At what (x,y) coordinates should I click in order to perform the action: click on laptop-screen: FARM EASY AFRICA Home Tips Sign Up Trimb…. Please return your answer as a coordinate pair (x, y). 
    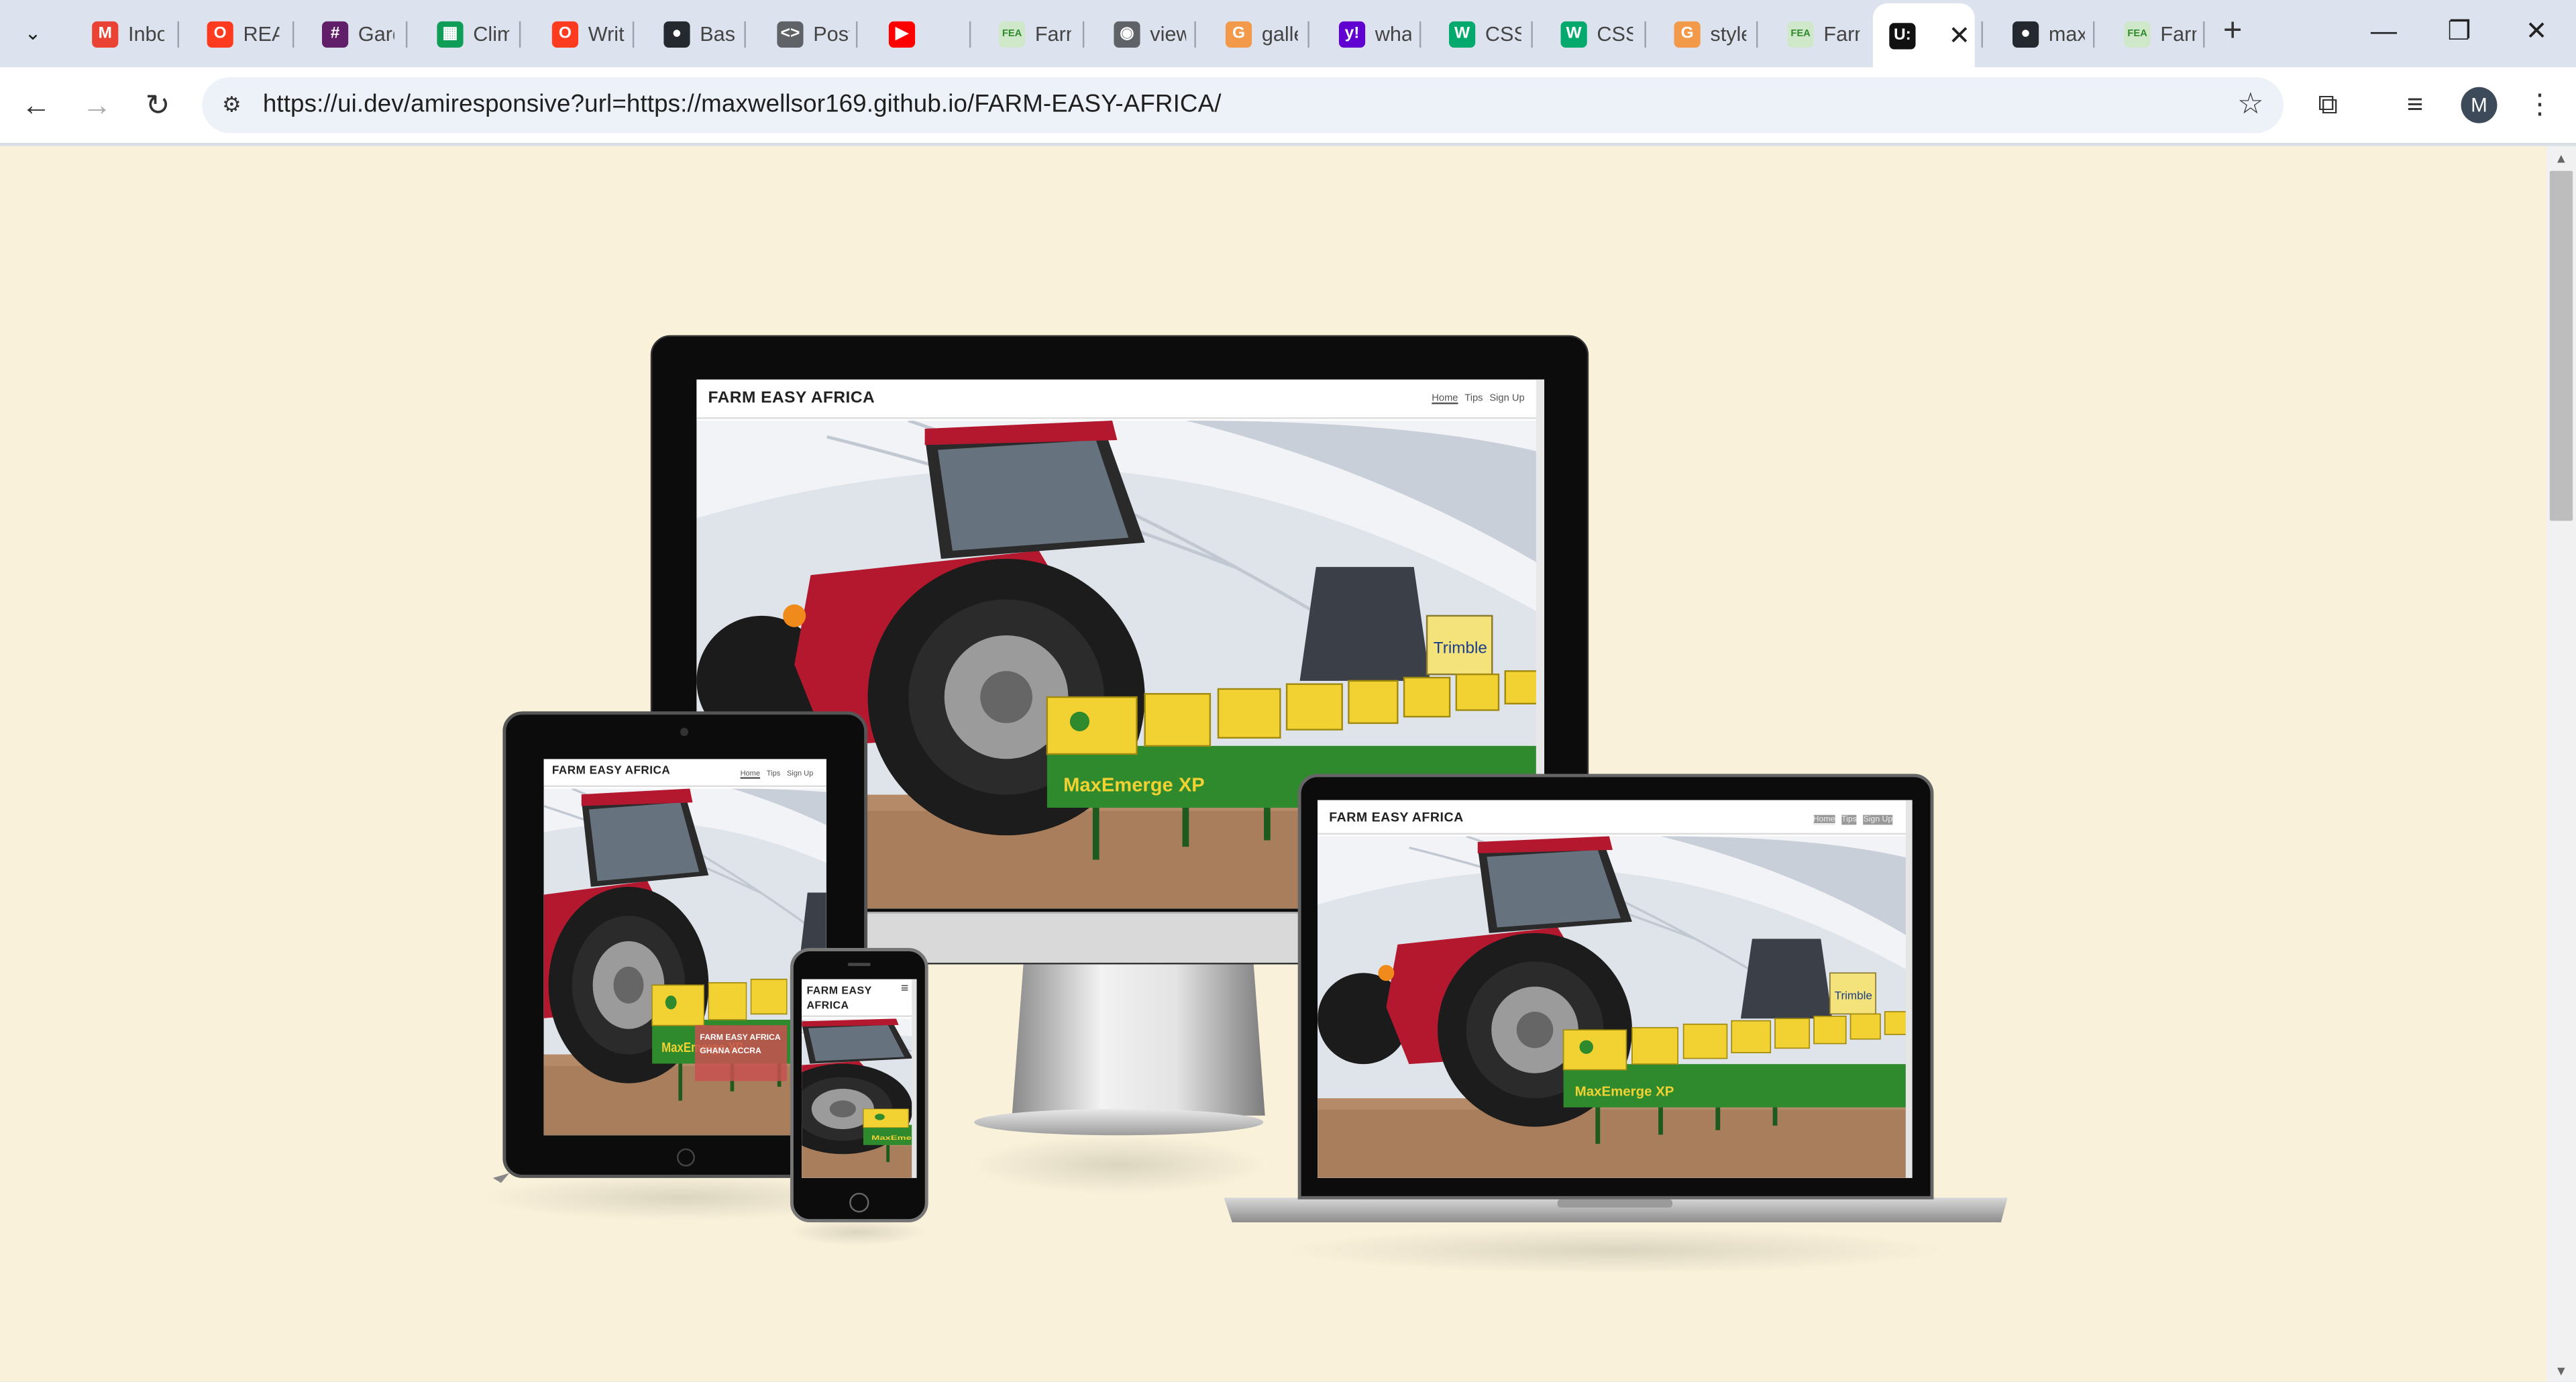
    Looking at the image, I should click on (1615, 989).